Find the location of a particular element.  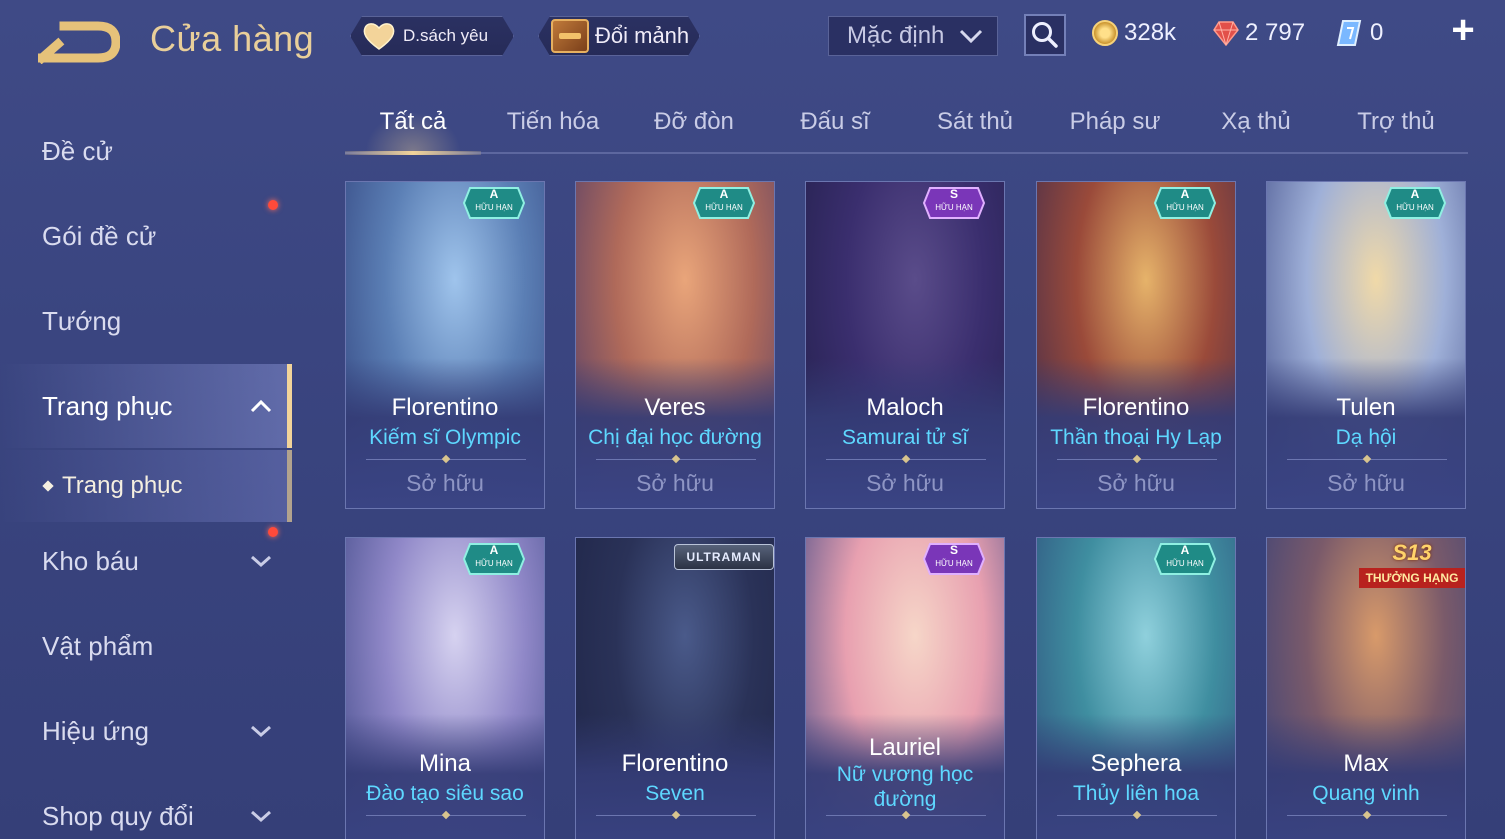

sidebar-item-label: Tướng is located at coordinates (82, 320).